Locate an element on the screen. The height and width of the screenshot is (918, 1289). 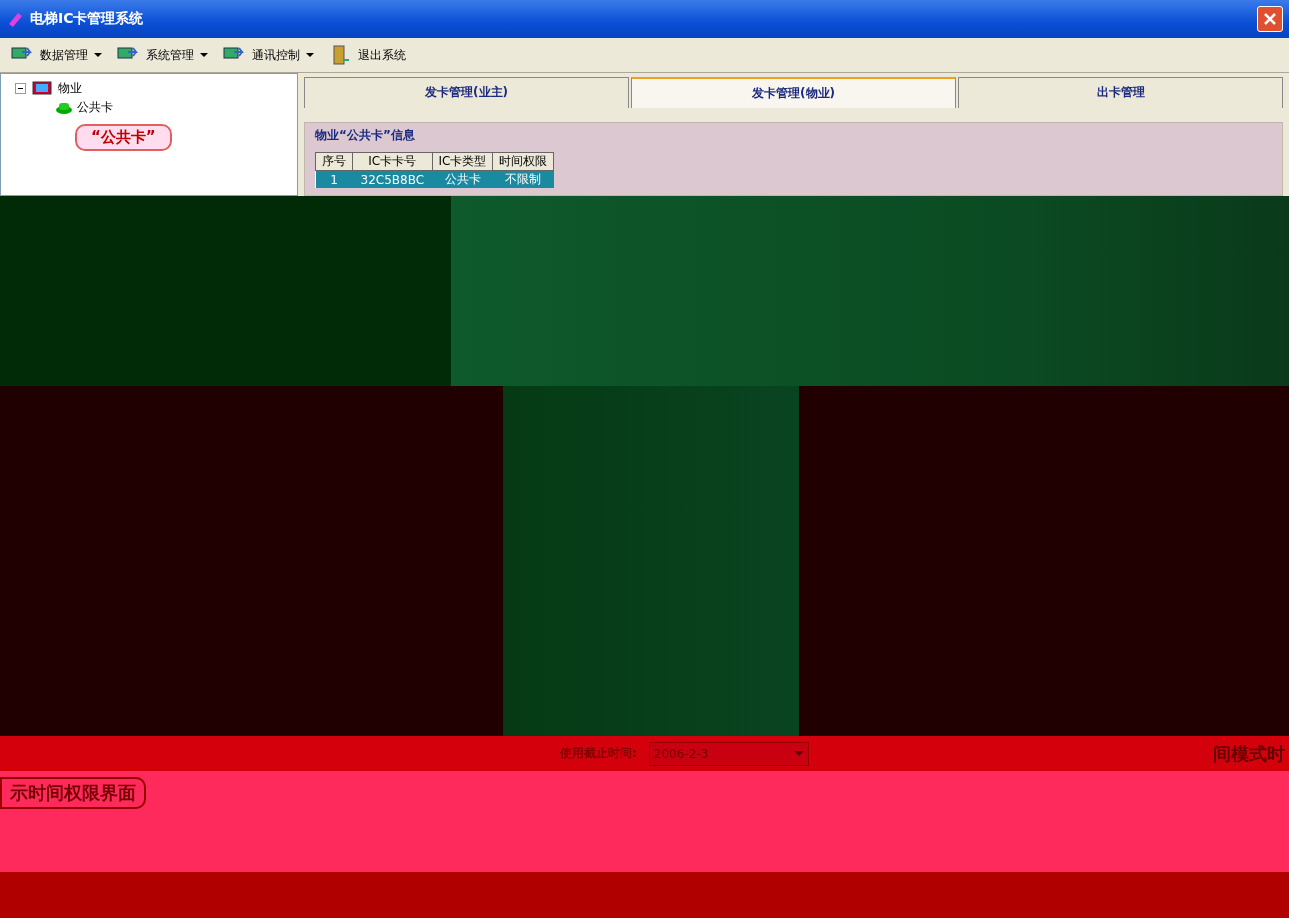
toolbar-button: 数据管理 is located at coordinates (56, 55).